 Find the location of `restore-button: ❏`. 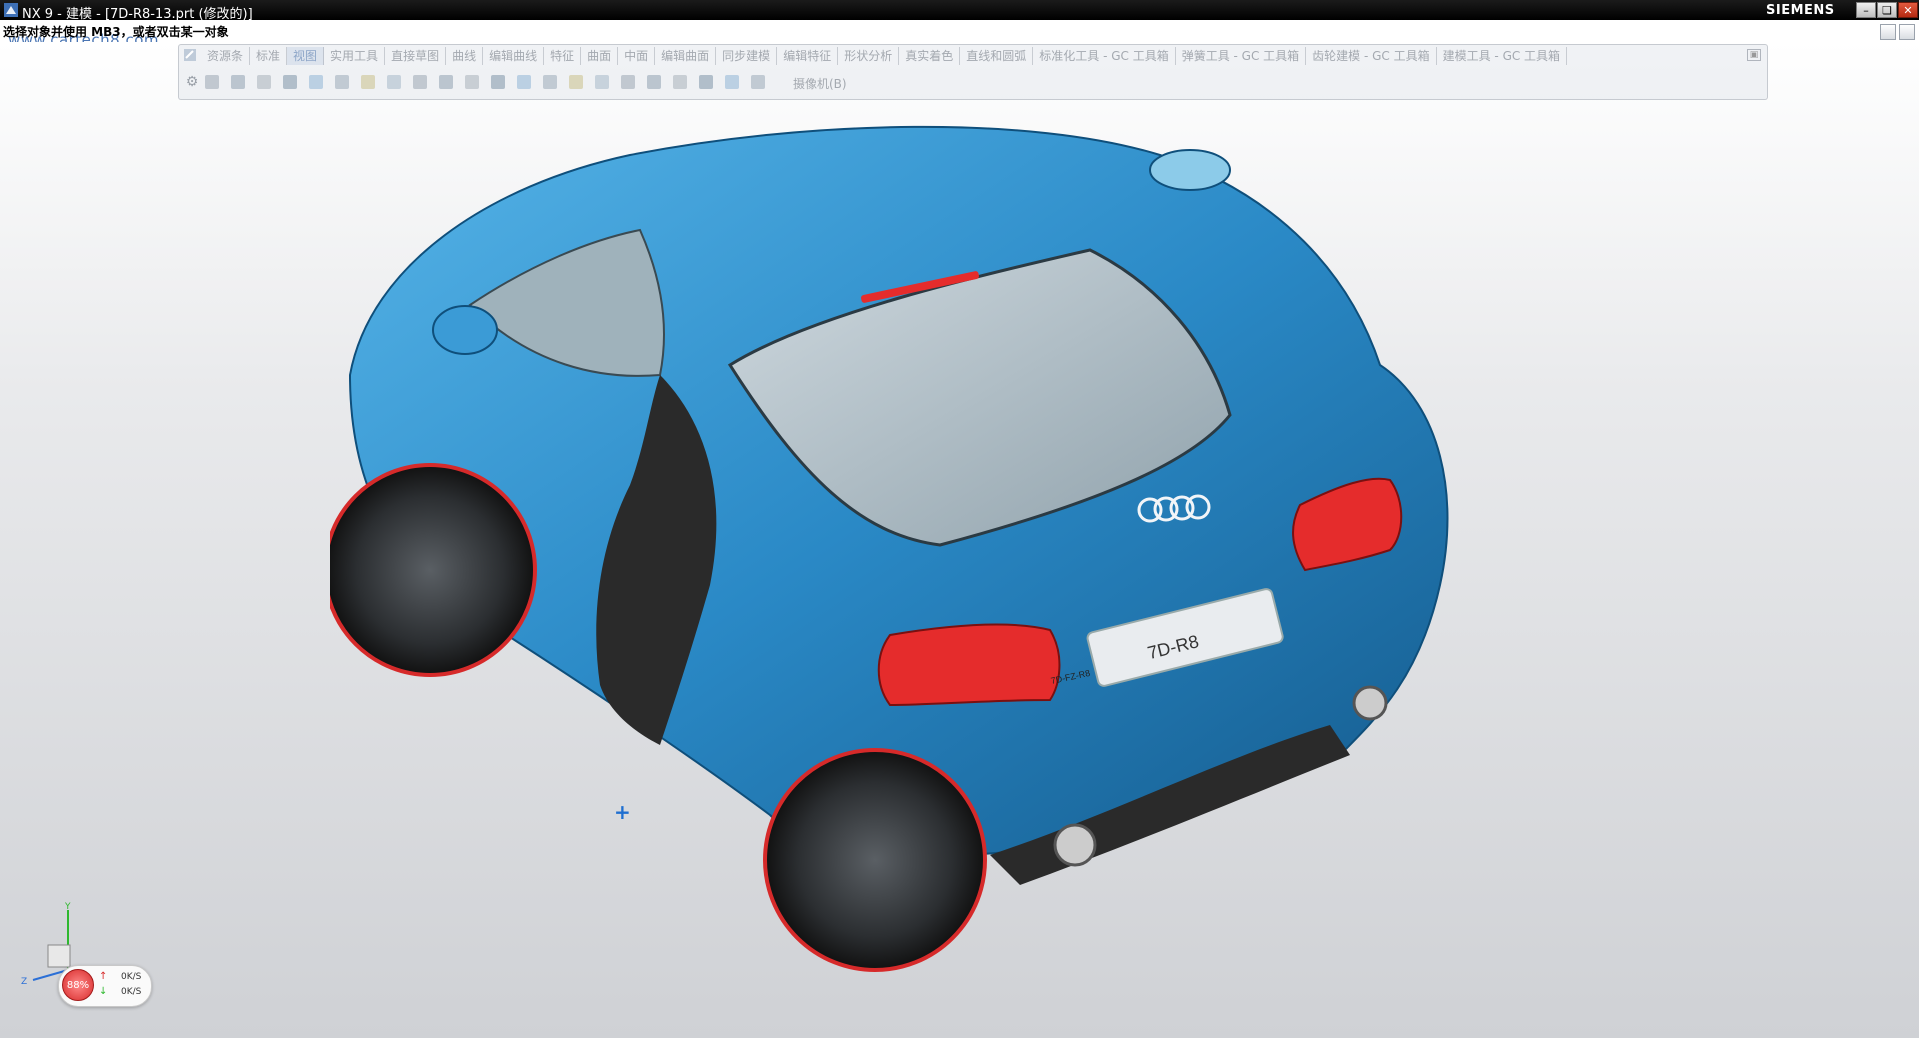

restore-button: ❏ is located at coordinates (1887, 10).